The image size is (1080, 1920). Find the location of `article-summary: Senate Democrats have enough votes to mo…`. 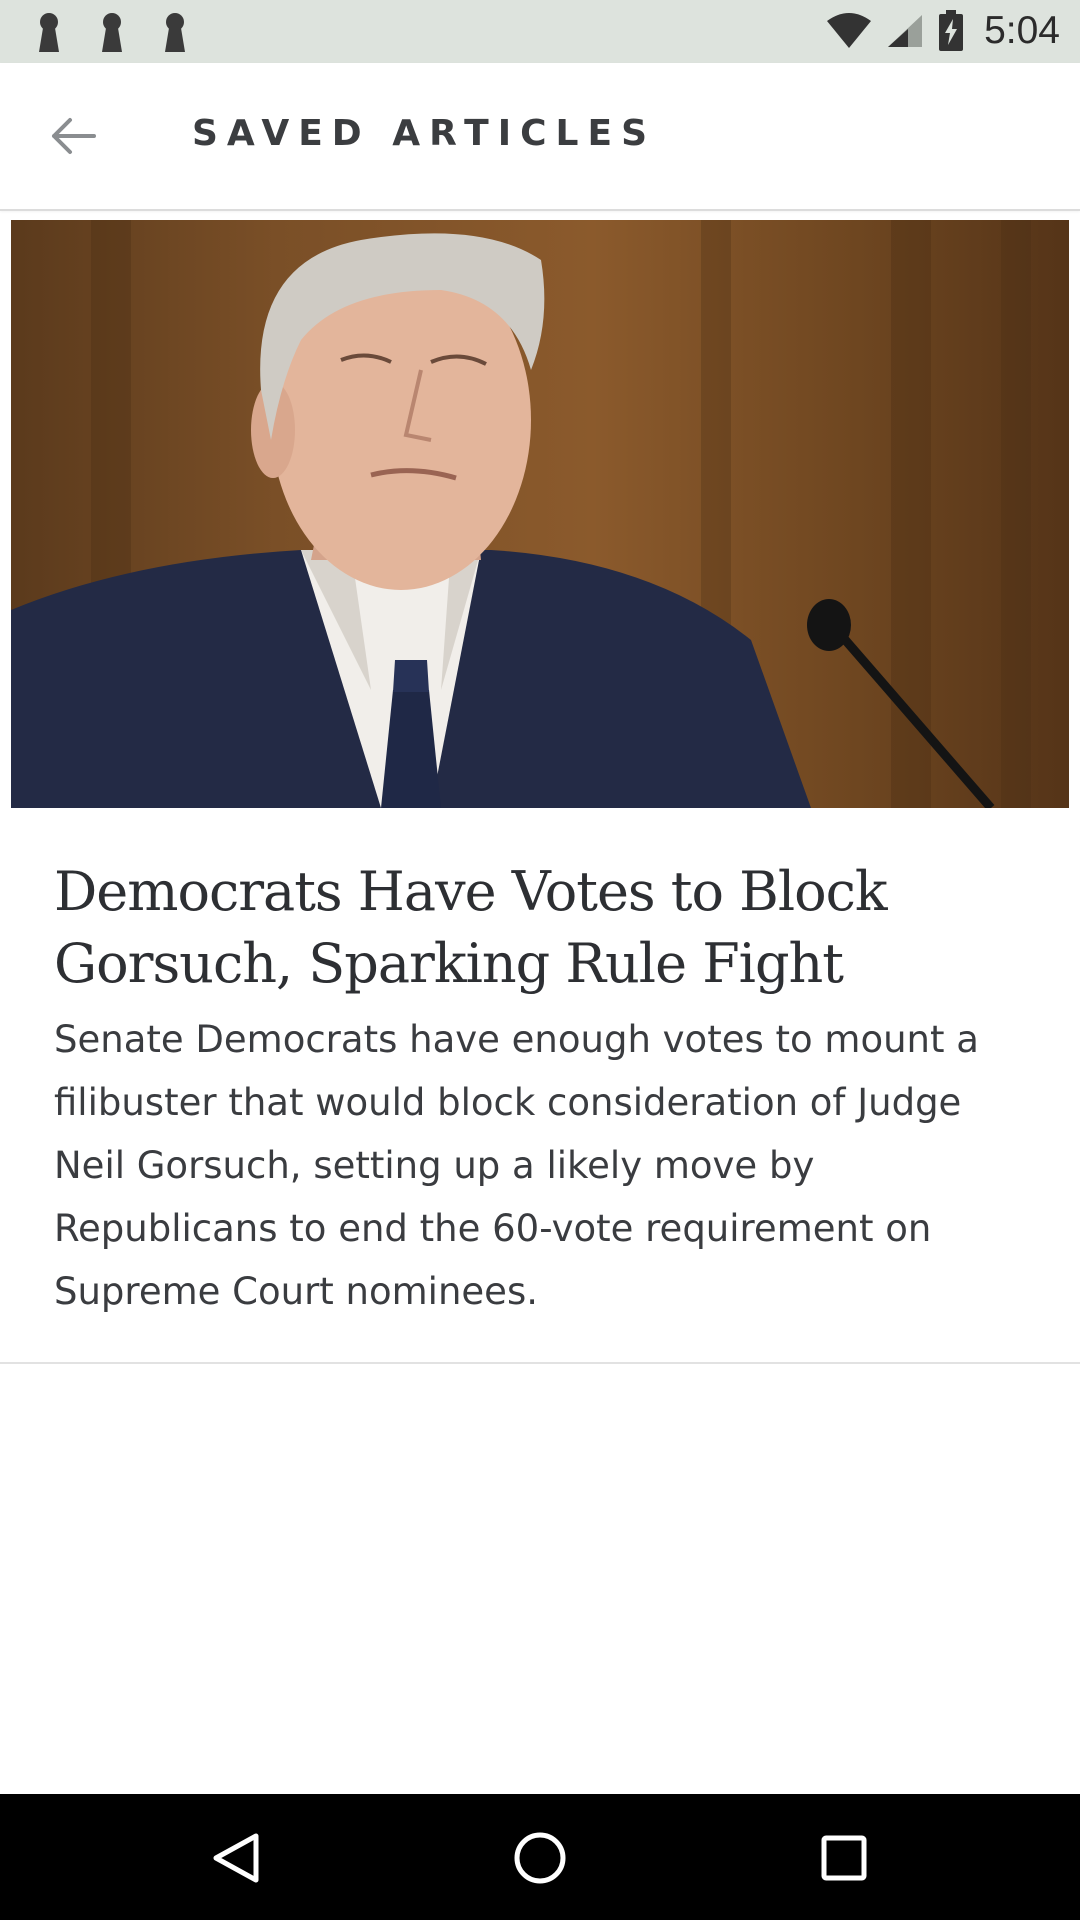

article-summary: Senate Democrats have enough votes to mo… is located at coordinates (516, 1165).